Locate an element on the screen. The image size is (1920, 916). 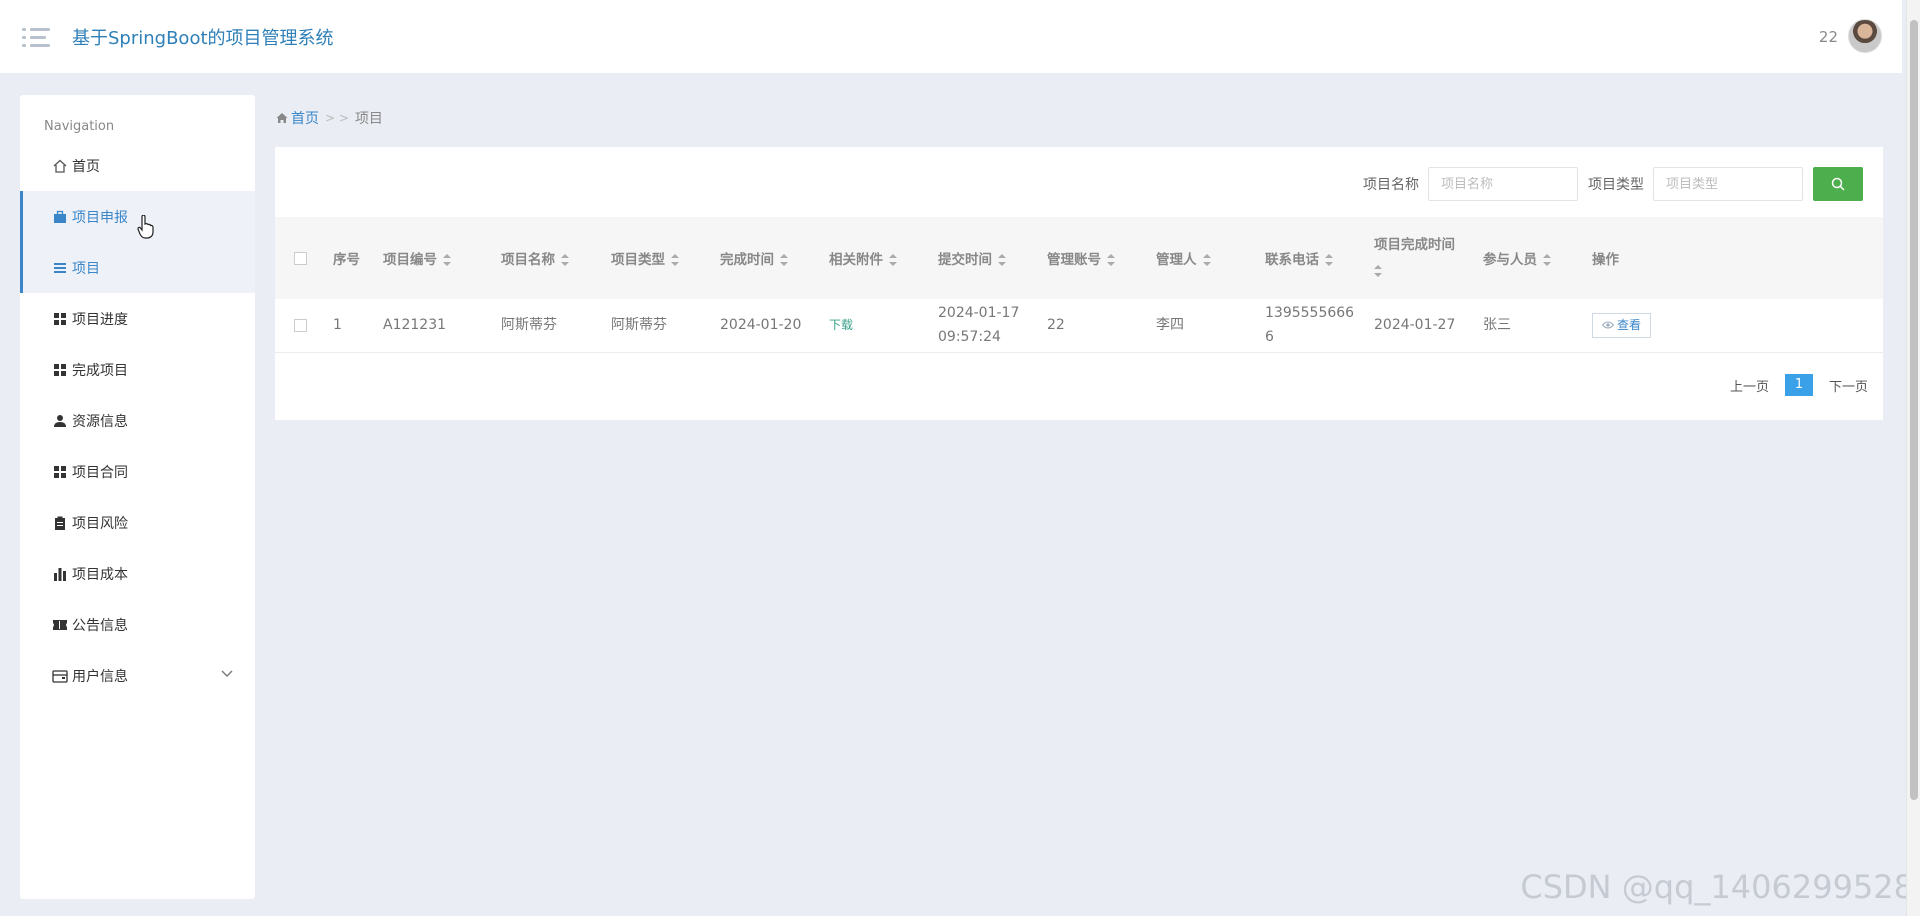
sidebar-item-label: 完成项目 is located at coordinates (100, 370).